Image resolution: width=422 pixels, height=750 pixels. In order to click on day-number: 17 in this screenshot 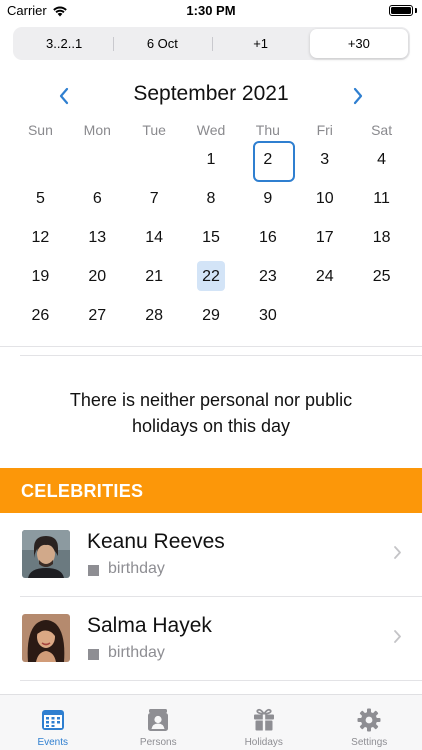, I will do `click(324, 237)`.